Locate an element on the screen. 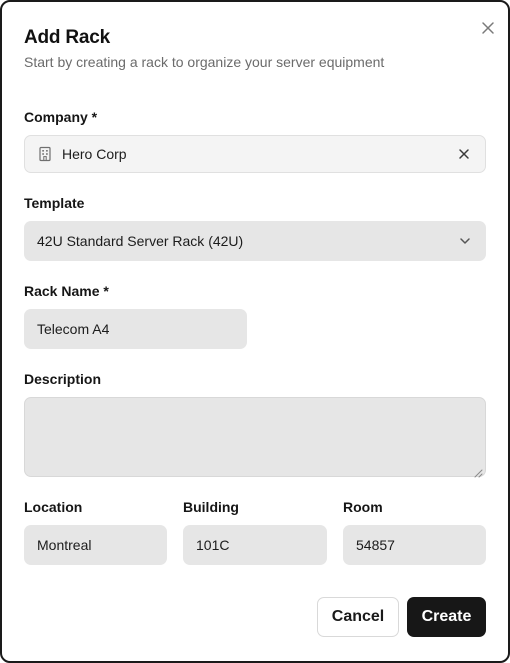 The height and width of the screenshot is (663, 510). description-textarea is located at coordinates (255, 437).